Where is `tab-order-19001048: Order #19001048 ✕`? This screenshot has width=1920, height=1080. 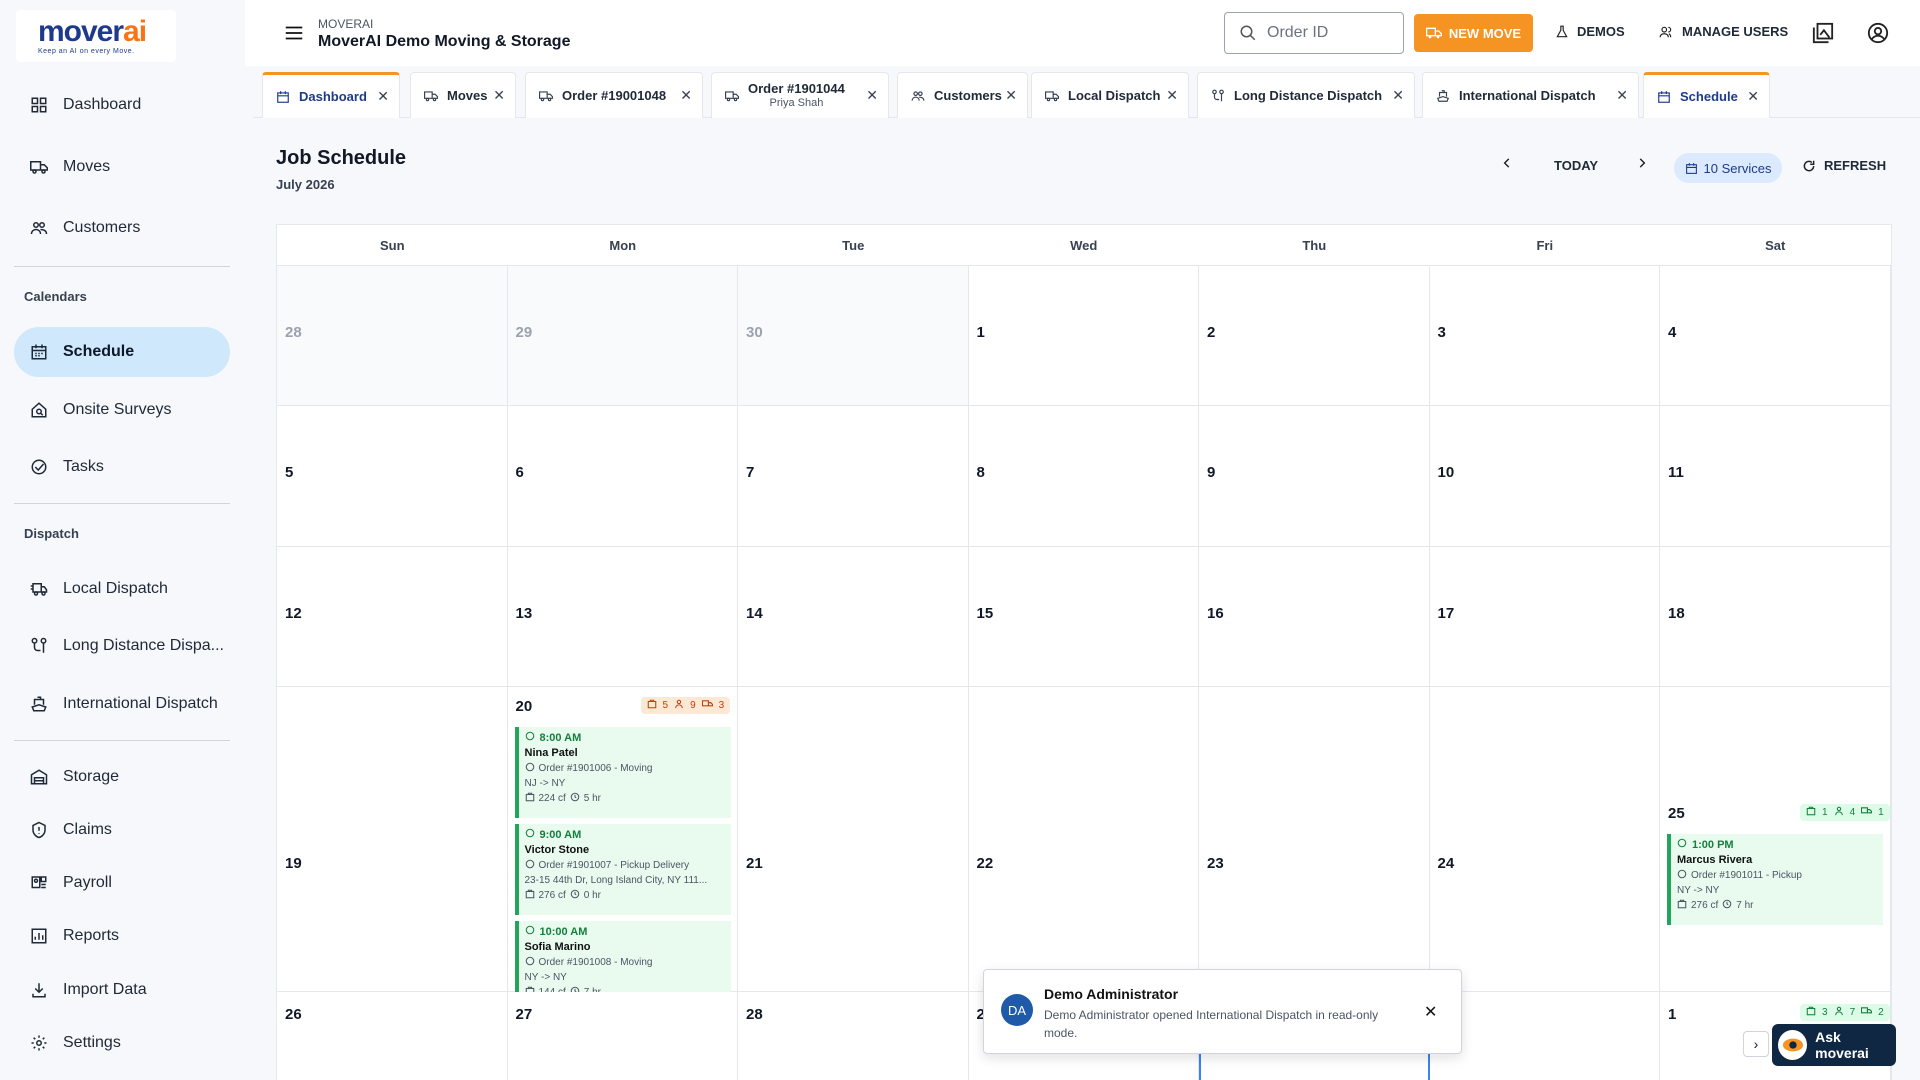
tab-order-19001048: Order #19001048 ✕ is located at coordinates (614, 95).